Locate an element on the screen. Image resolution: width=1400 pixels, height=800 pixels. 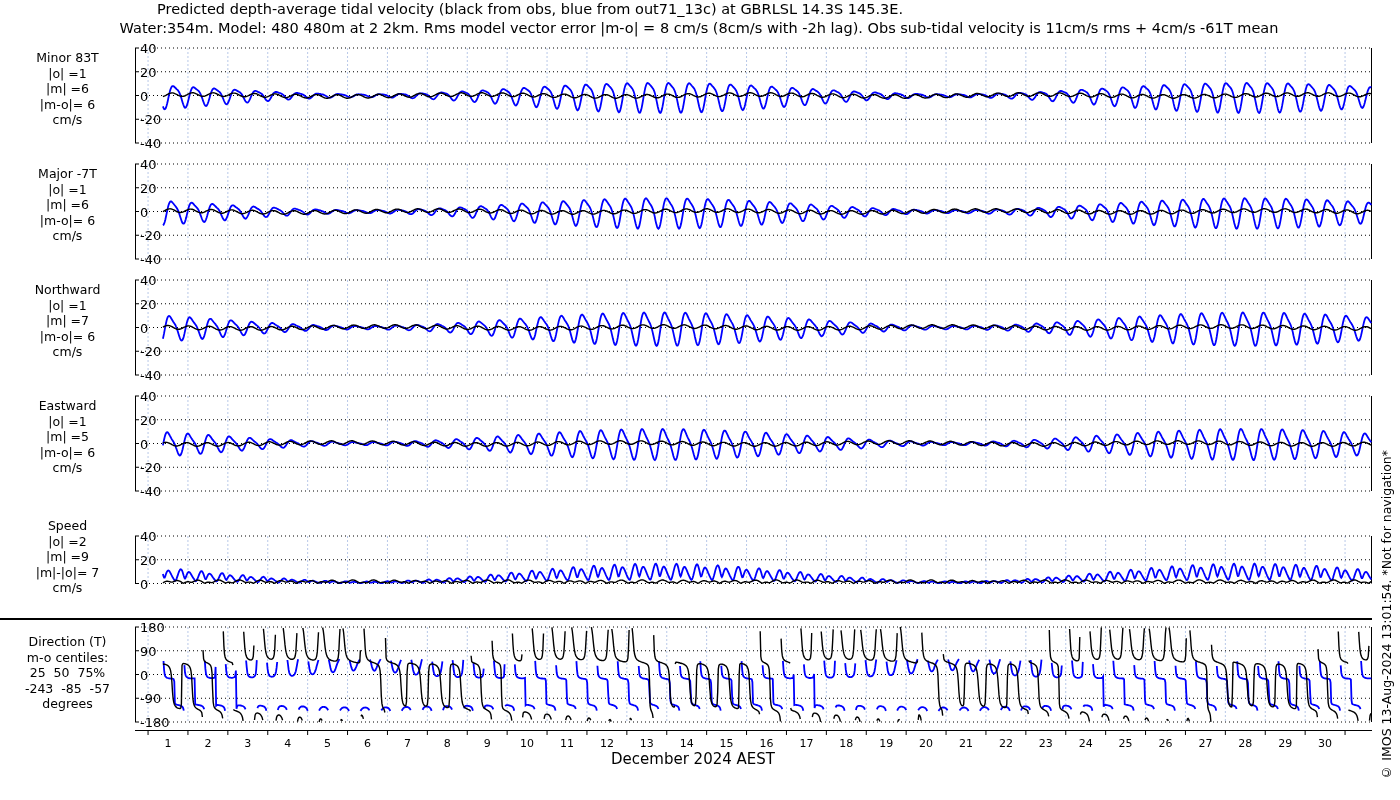
panel-label: |m| =9 is located at coordinates (67, 557).